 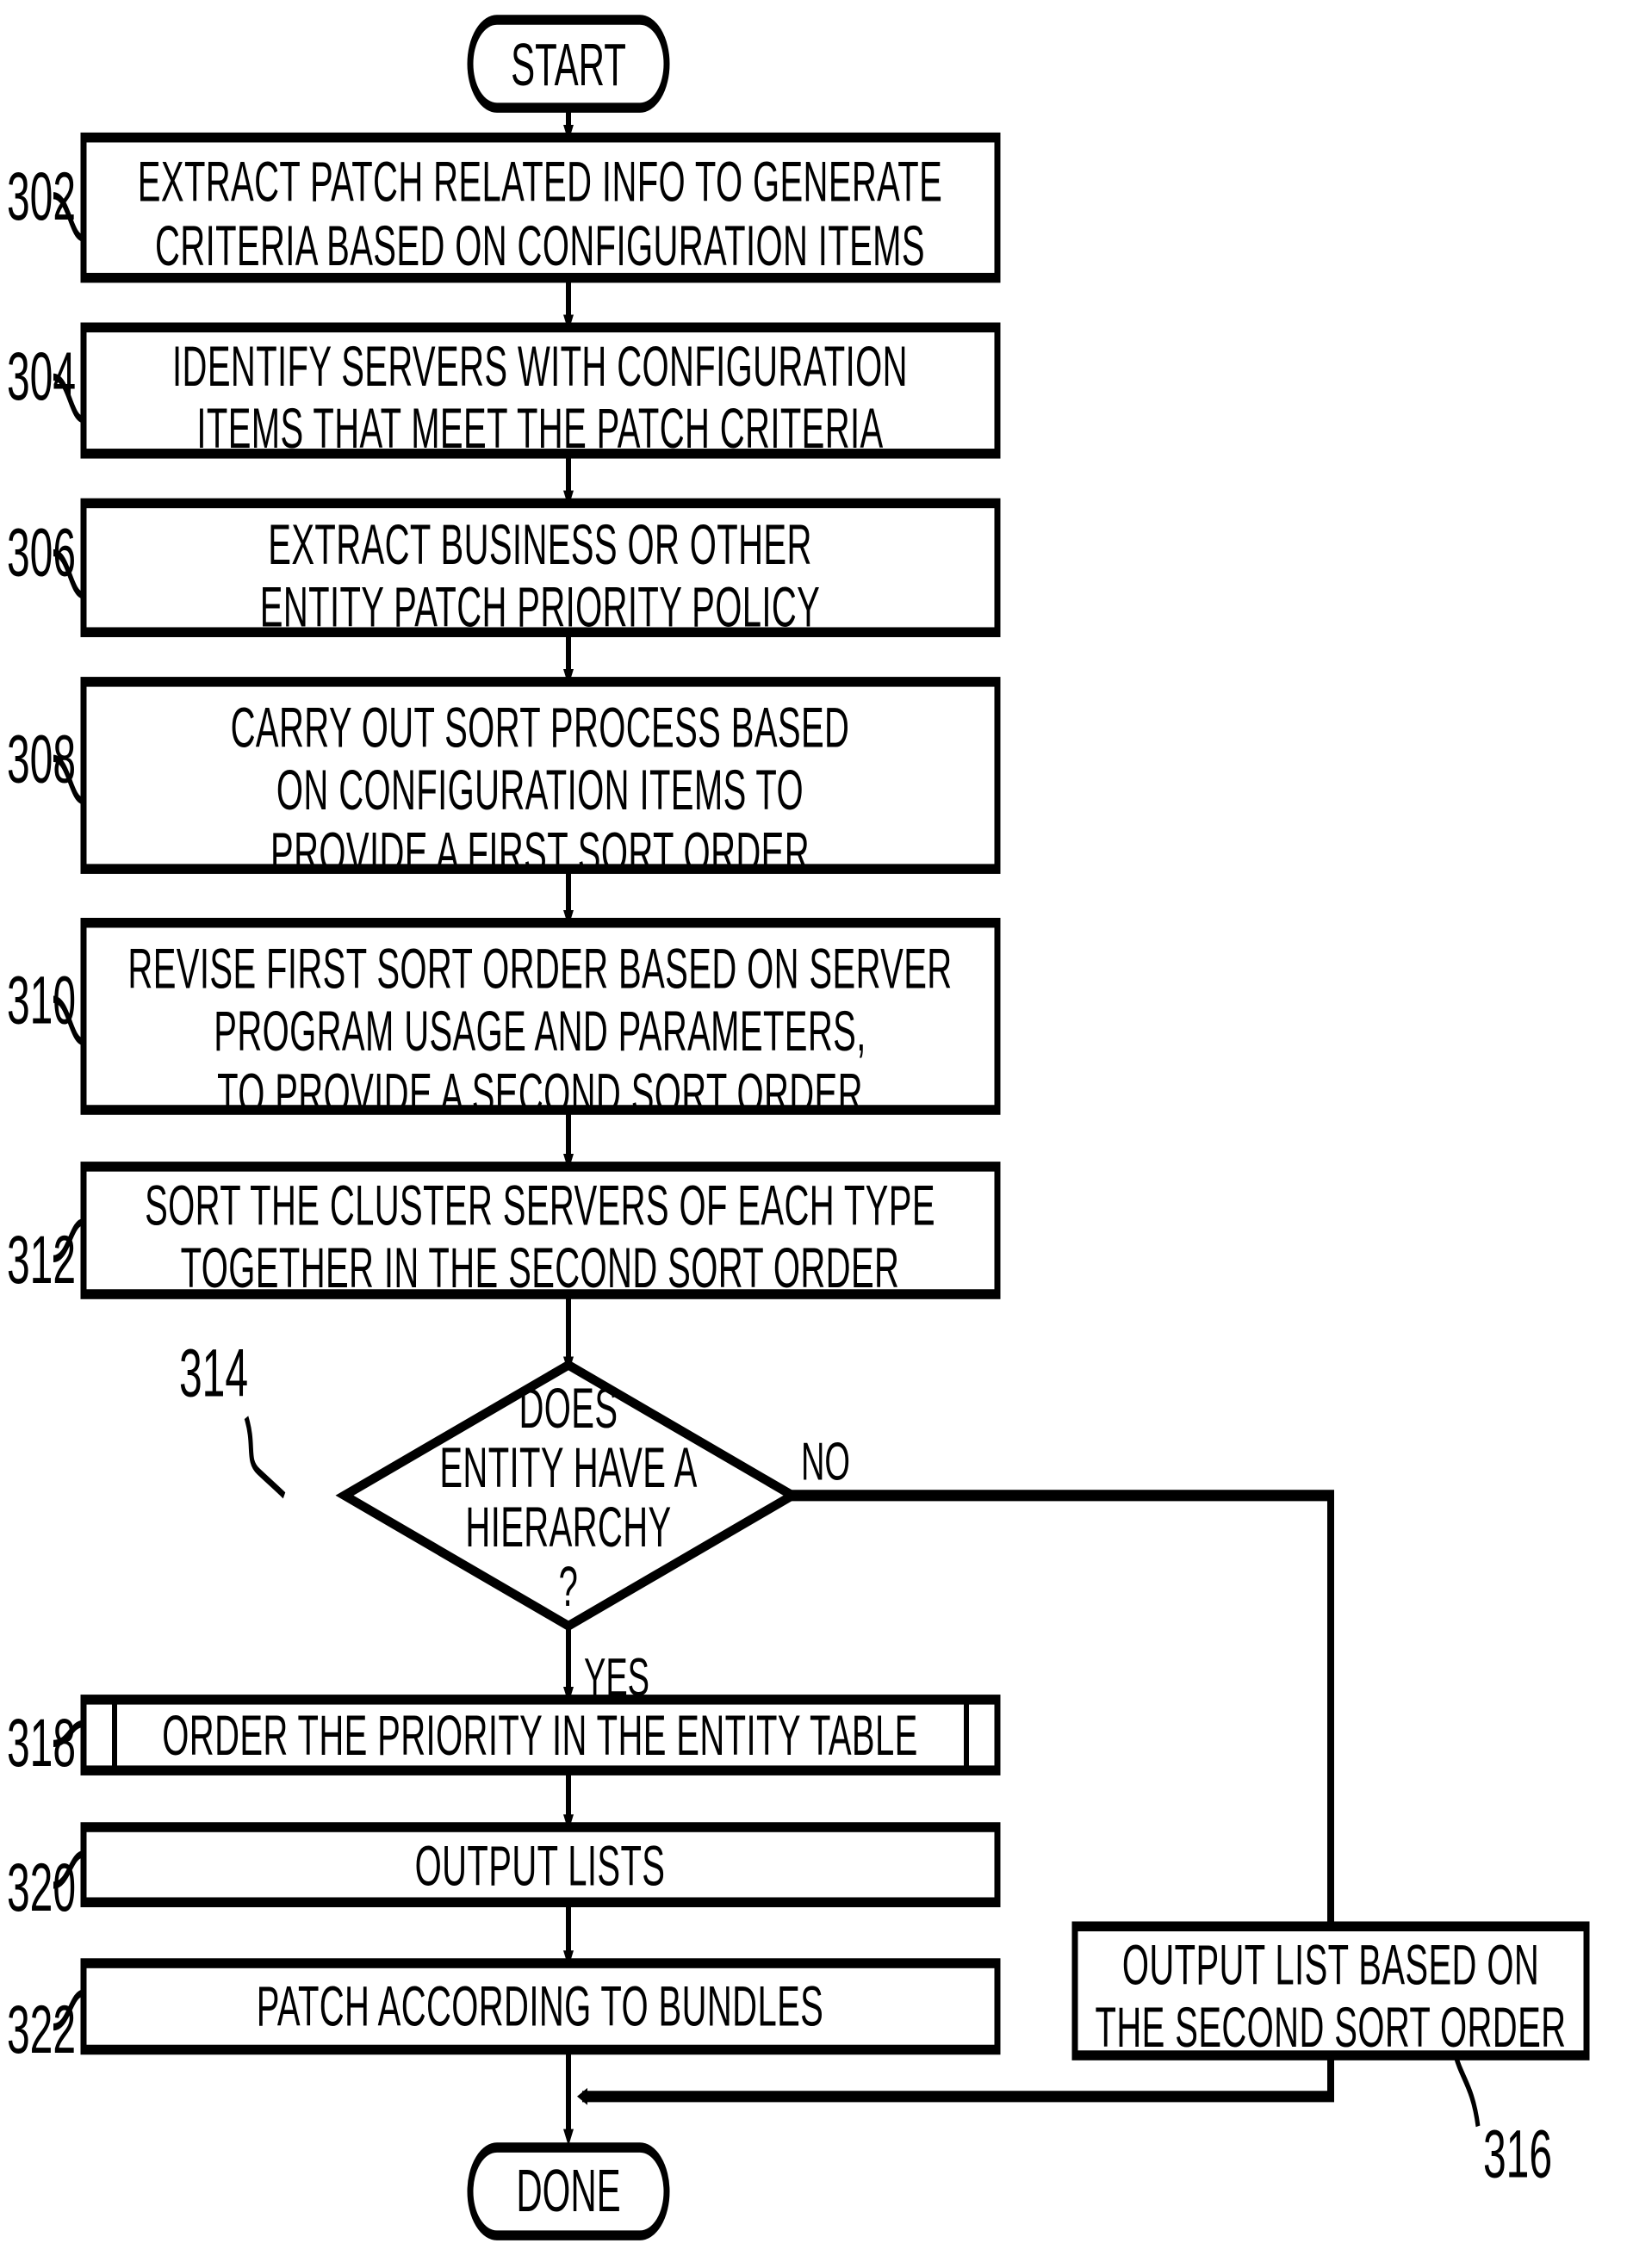 What do you see at coordinates (569, 1587) in the screenshot?
I see `step-314-line-4: ?` at bounding box center [569, 1587].